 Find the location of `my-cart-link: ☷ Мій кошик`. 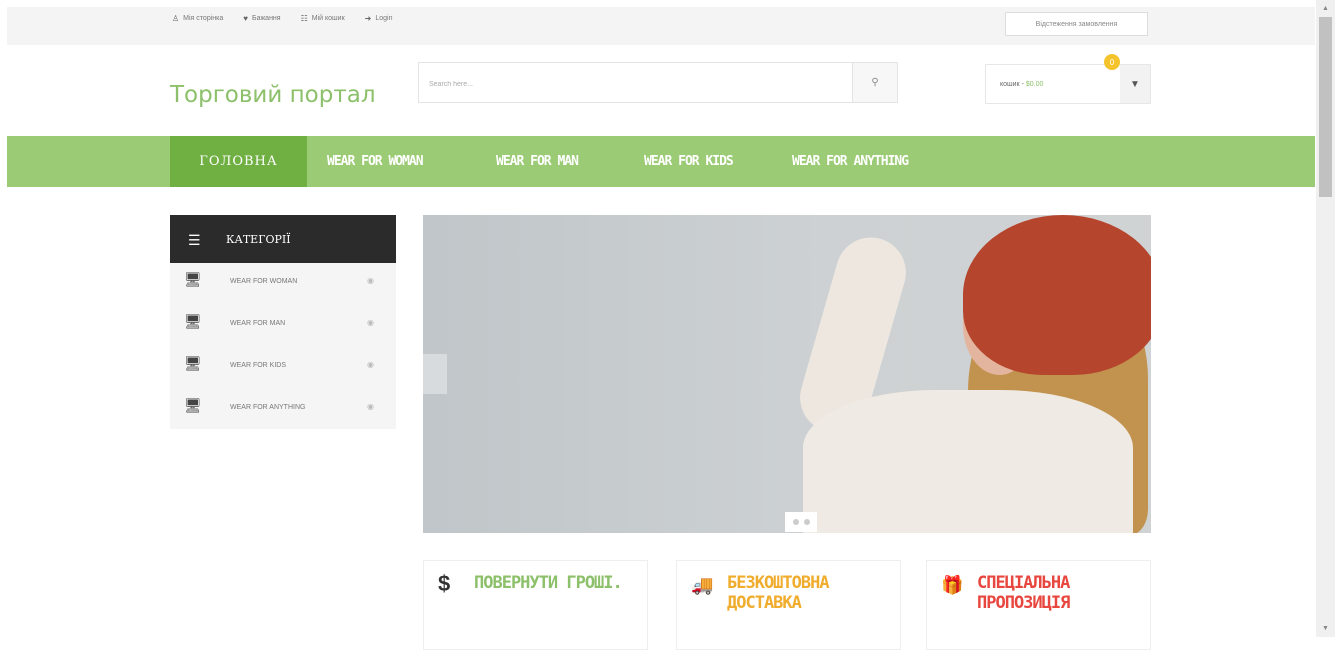

my-cart-link: ☷ Мій кошик is located at coordinates (323, 18).